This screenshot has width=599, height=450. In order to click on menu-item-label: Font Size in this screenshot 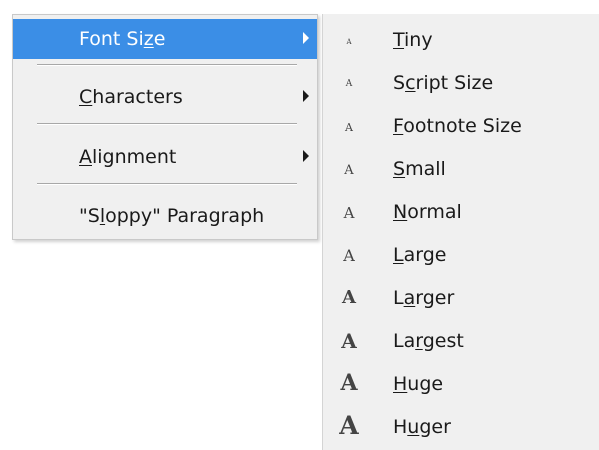, I will do `click(122, 39)`.